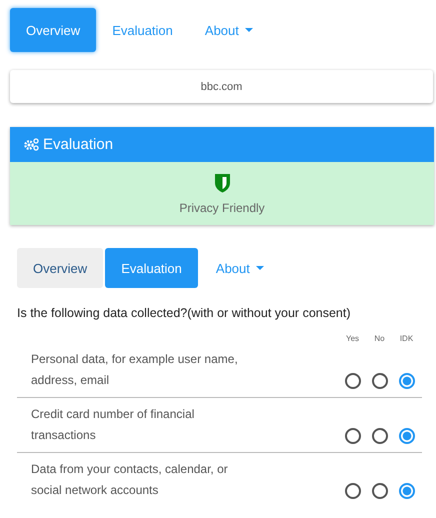 The image size is (436, 518). I want to click on gears-icon, so click(31, 144).